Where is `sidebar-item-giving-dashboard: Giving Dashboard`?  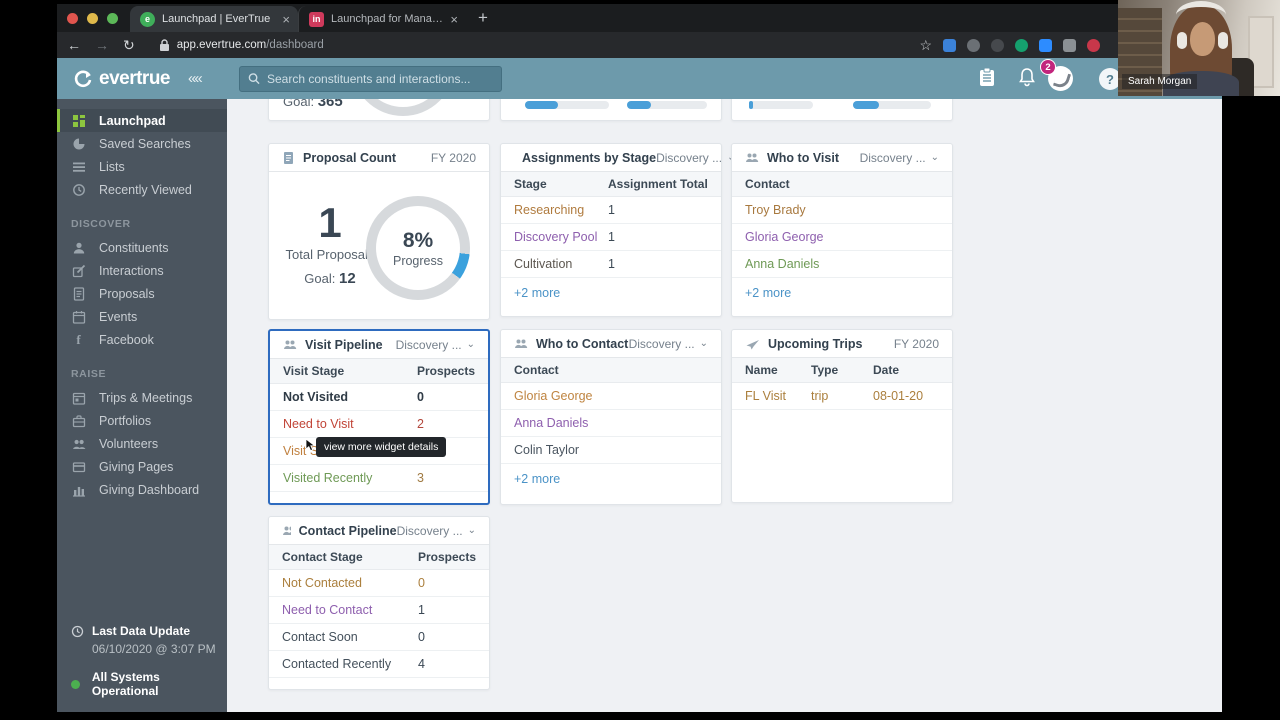 sidebar-item-giving-dashboard: Giving Dashboard is located at coordinates (142, 489).